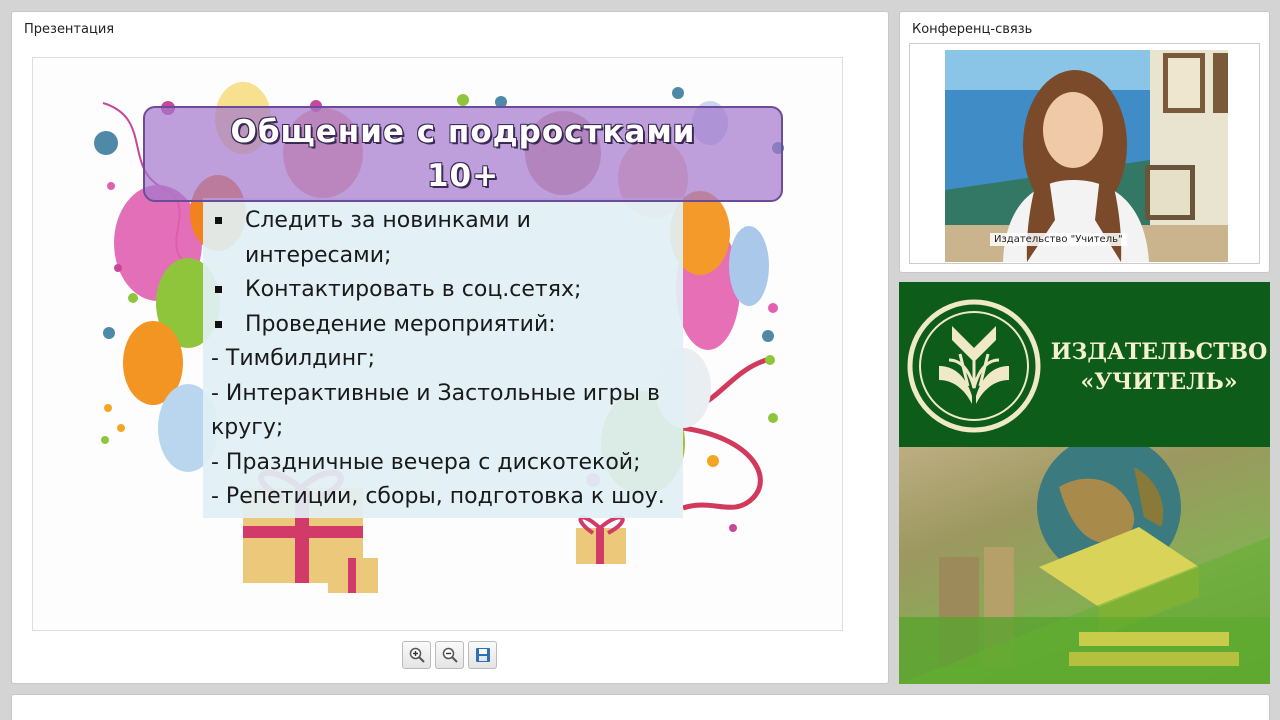  Describe the element at coordinates (69, 29) in the screenshot. I see `presentation-panel-title: Презентация` at that location.